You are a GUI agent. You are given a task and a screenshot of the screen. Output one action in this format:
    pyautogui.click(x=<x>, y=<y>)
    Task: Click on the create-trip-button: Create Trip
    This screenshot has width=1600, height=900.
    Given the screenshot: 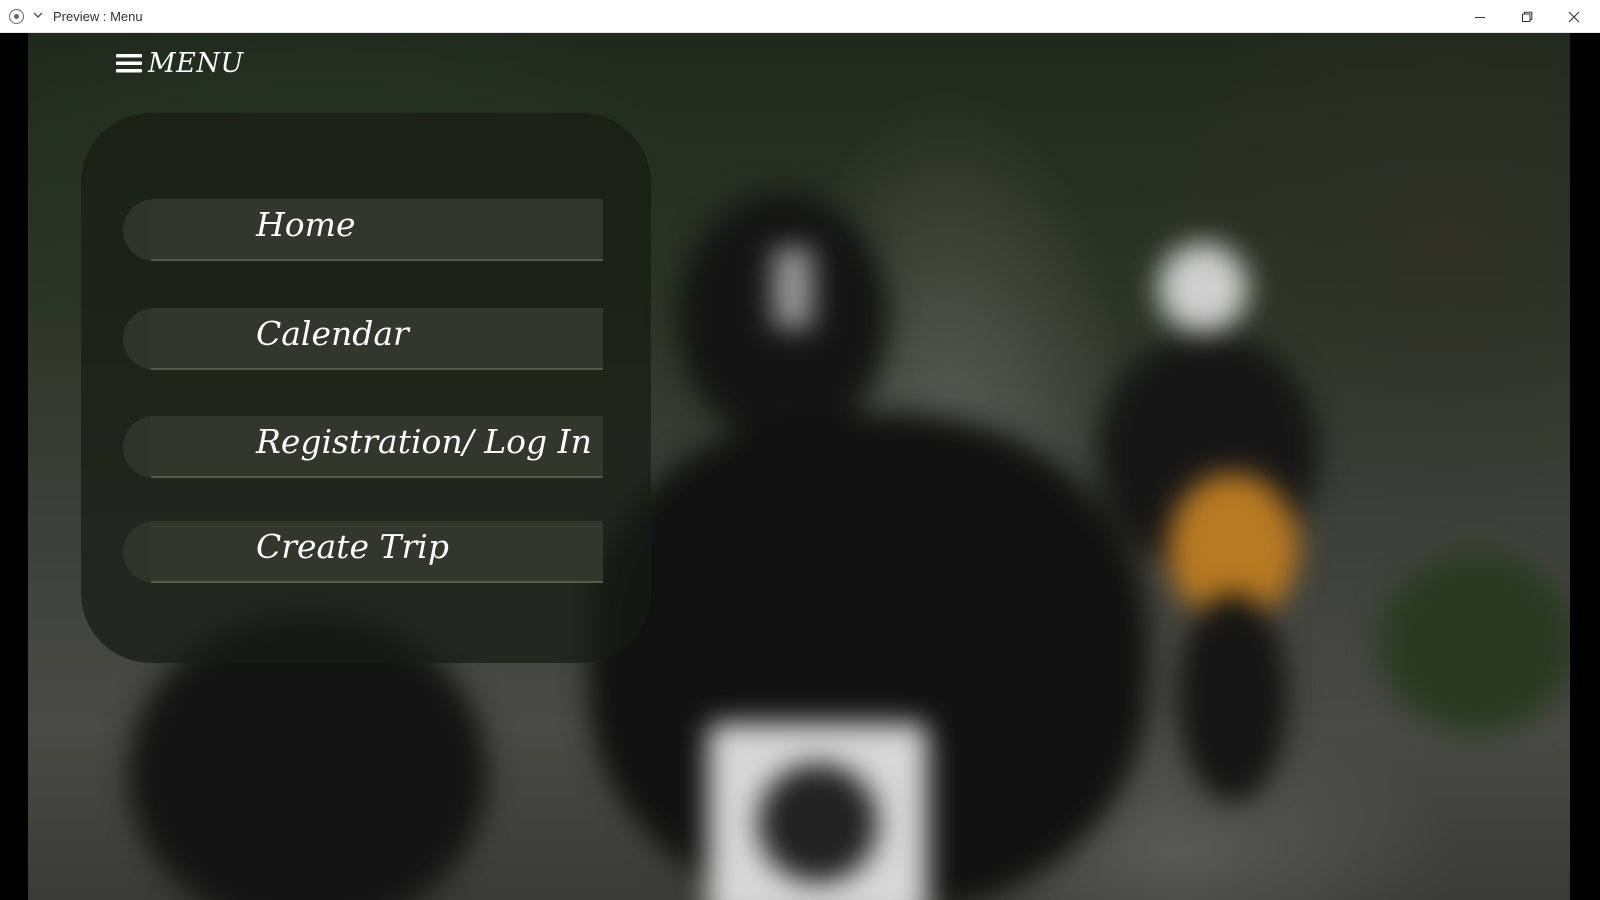 What is the action you would take?
    pyautogui.click(x=363, y=552)
    